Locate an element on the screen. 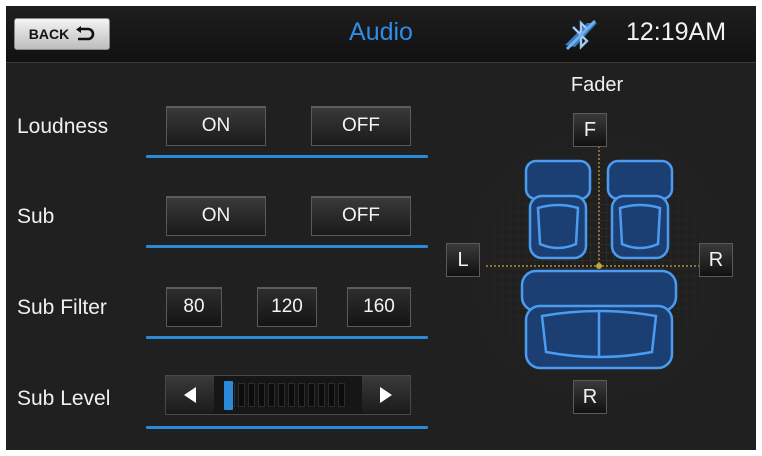  sub-off-button: OFF is located at coordinates (361, 216).